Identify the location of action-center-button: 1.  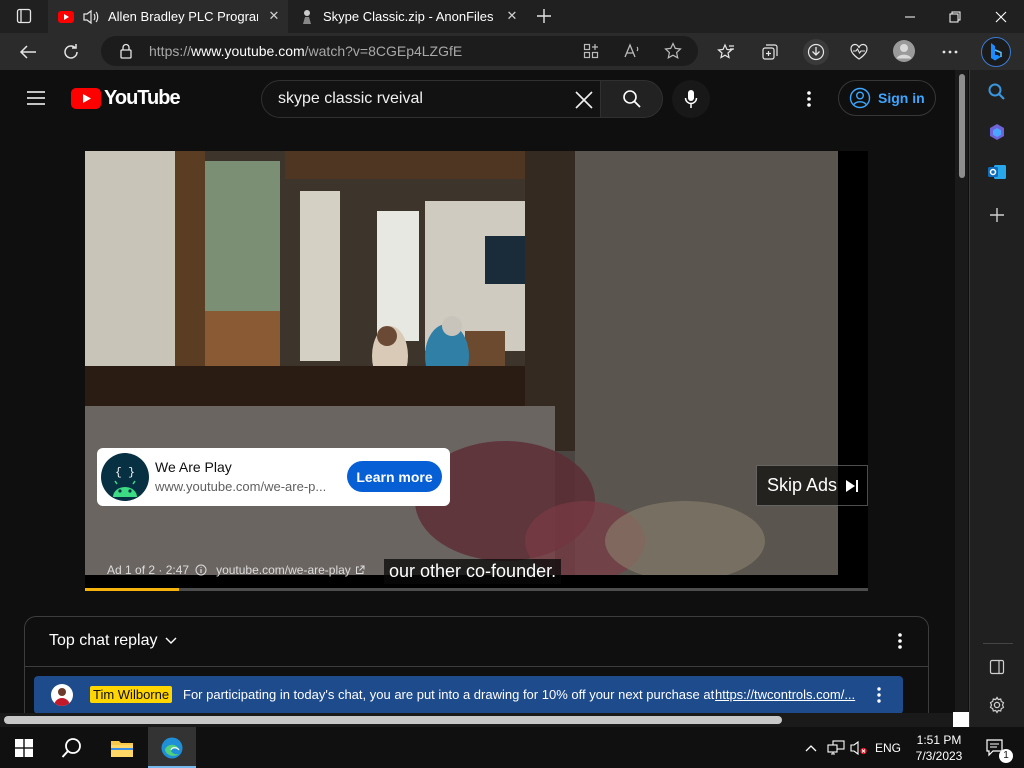
(996, 747).